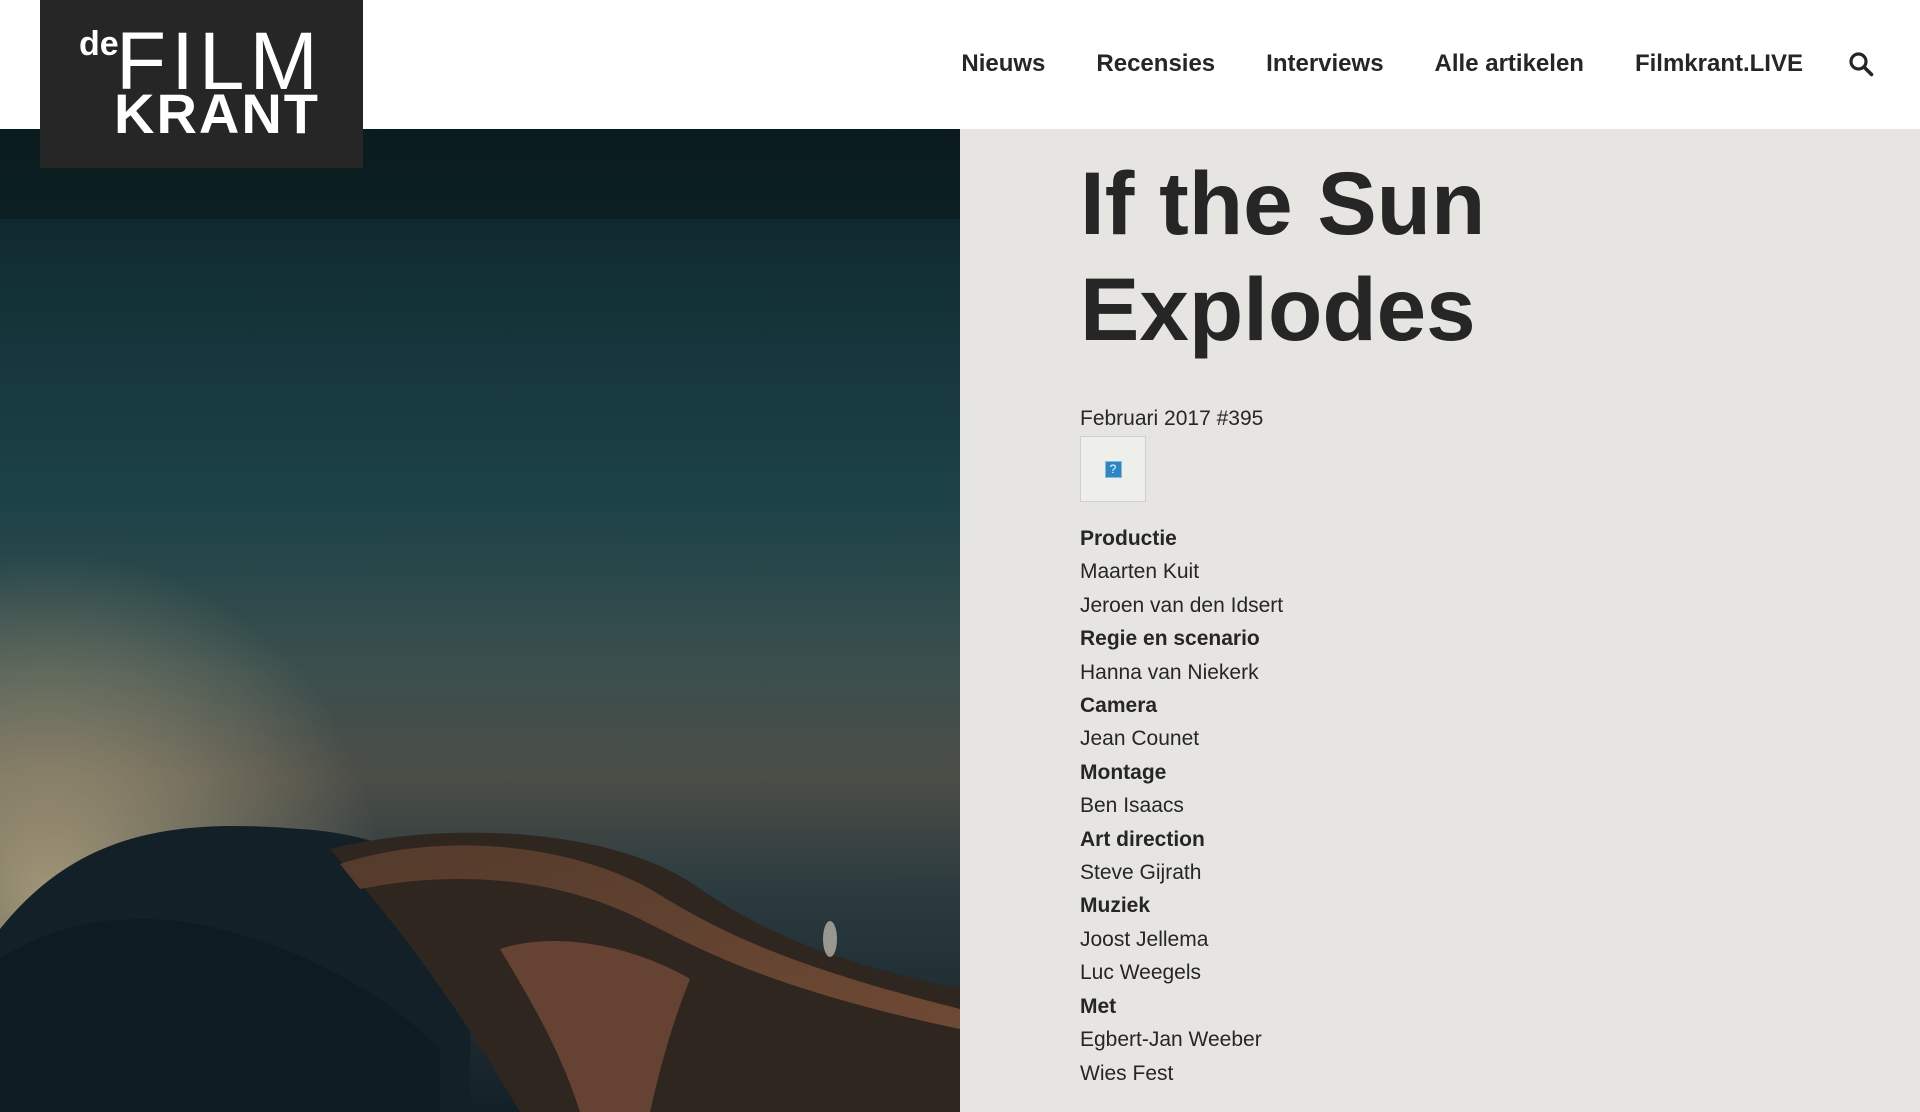 This screenshot has width=1920, height=1112. I want to click on credit-value: Jean Counet, so click(1140, 739).